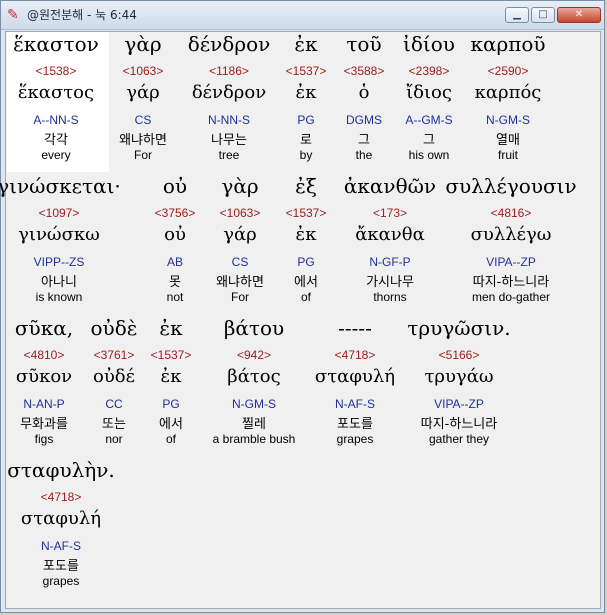 The height and width of the screenshot is (615, 607). What do you see at coordinates (508, 140) in the screenshot?
I see `korean-gloss: 열매` at bounding box center [508, 140].